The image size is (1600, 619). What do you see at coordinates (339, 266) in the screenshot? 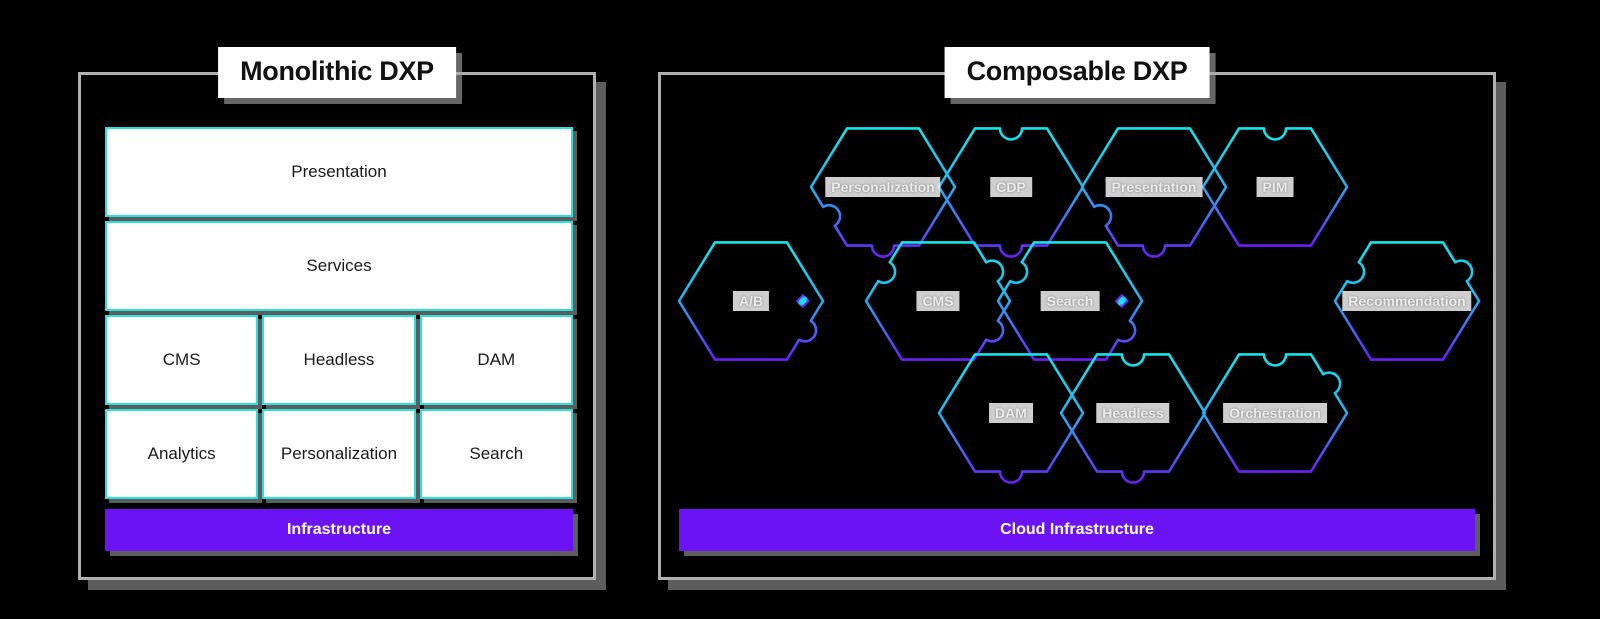
I see `layer-services: Services` at bounding box center [339, 266].